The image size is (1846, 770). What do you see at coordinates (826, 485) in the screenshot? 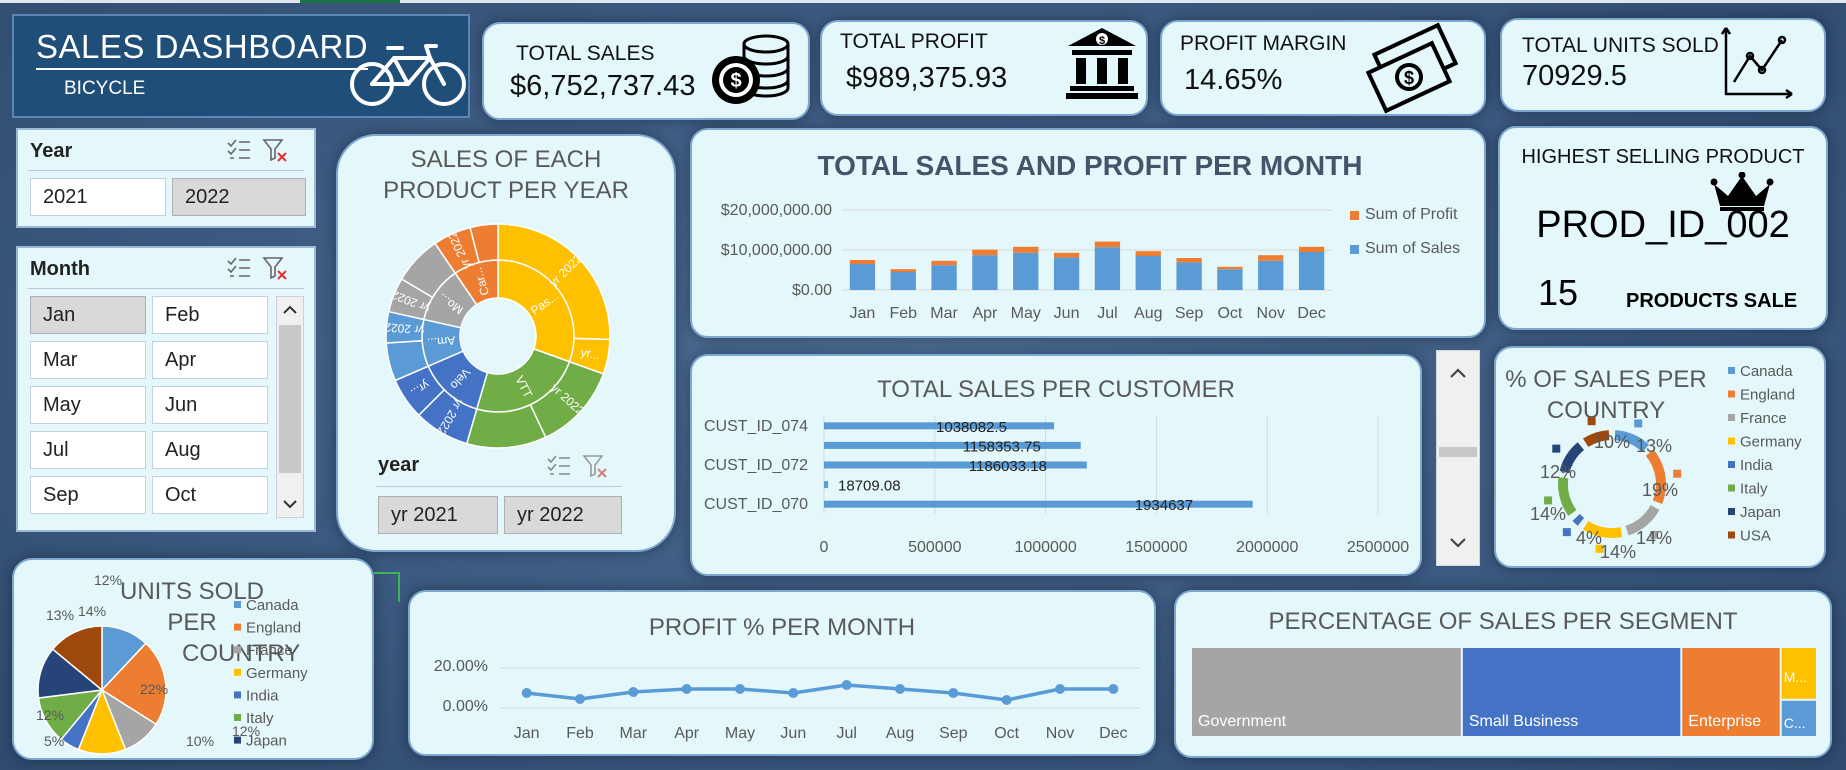
I see `customer-bar` at bounding box center [826, 485].